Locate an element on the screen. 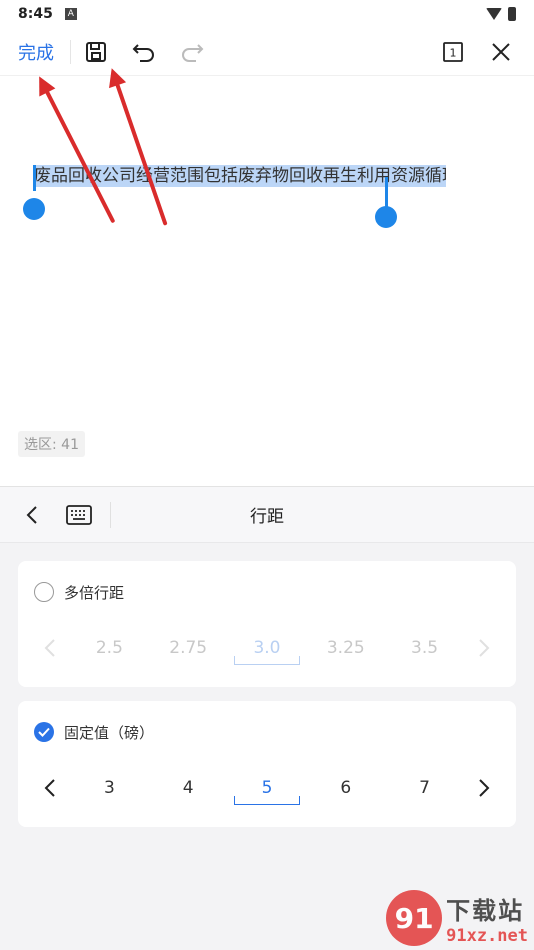 This screenshot has width=534, height=950. fixed-spacing-picker: 3 4 5 6 7 is located at coordinates (267, 788).